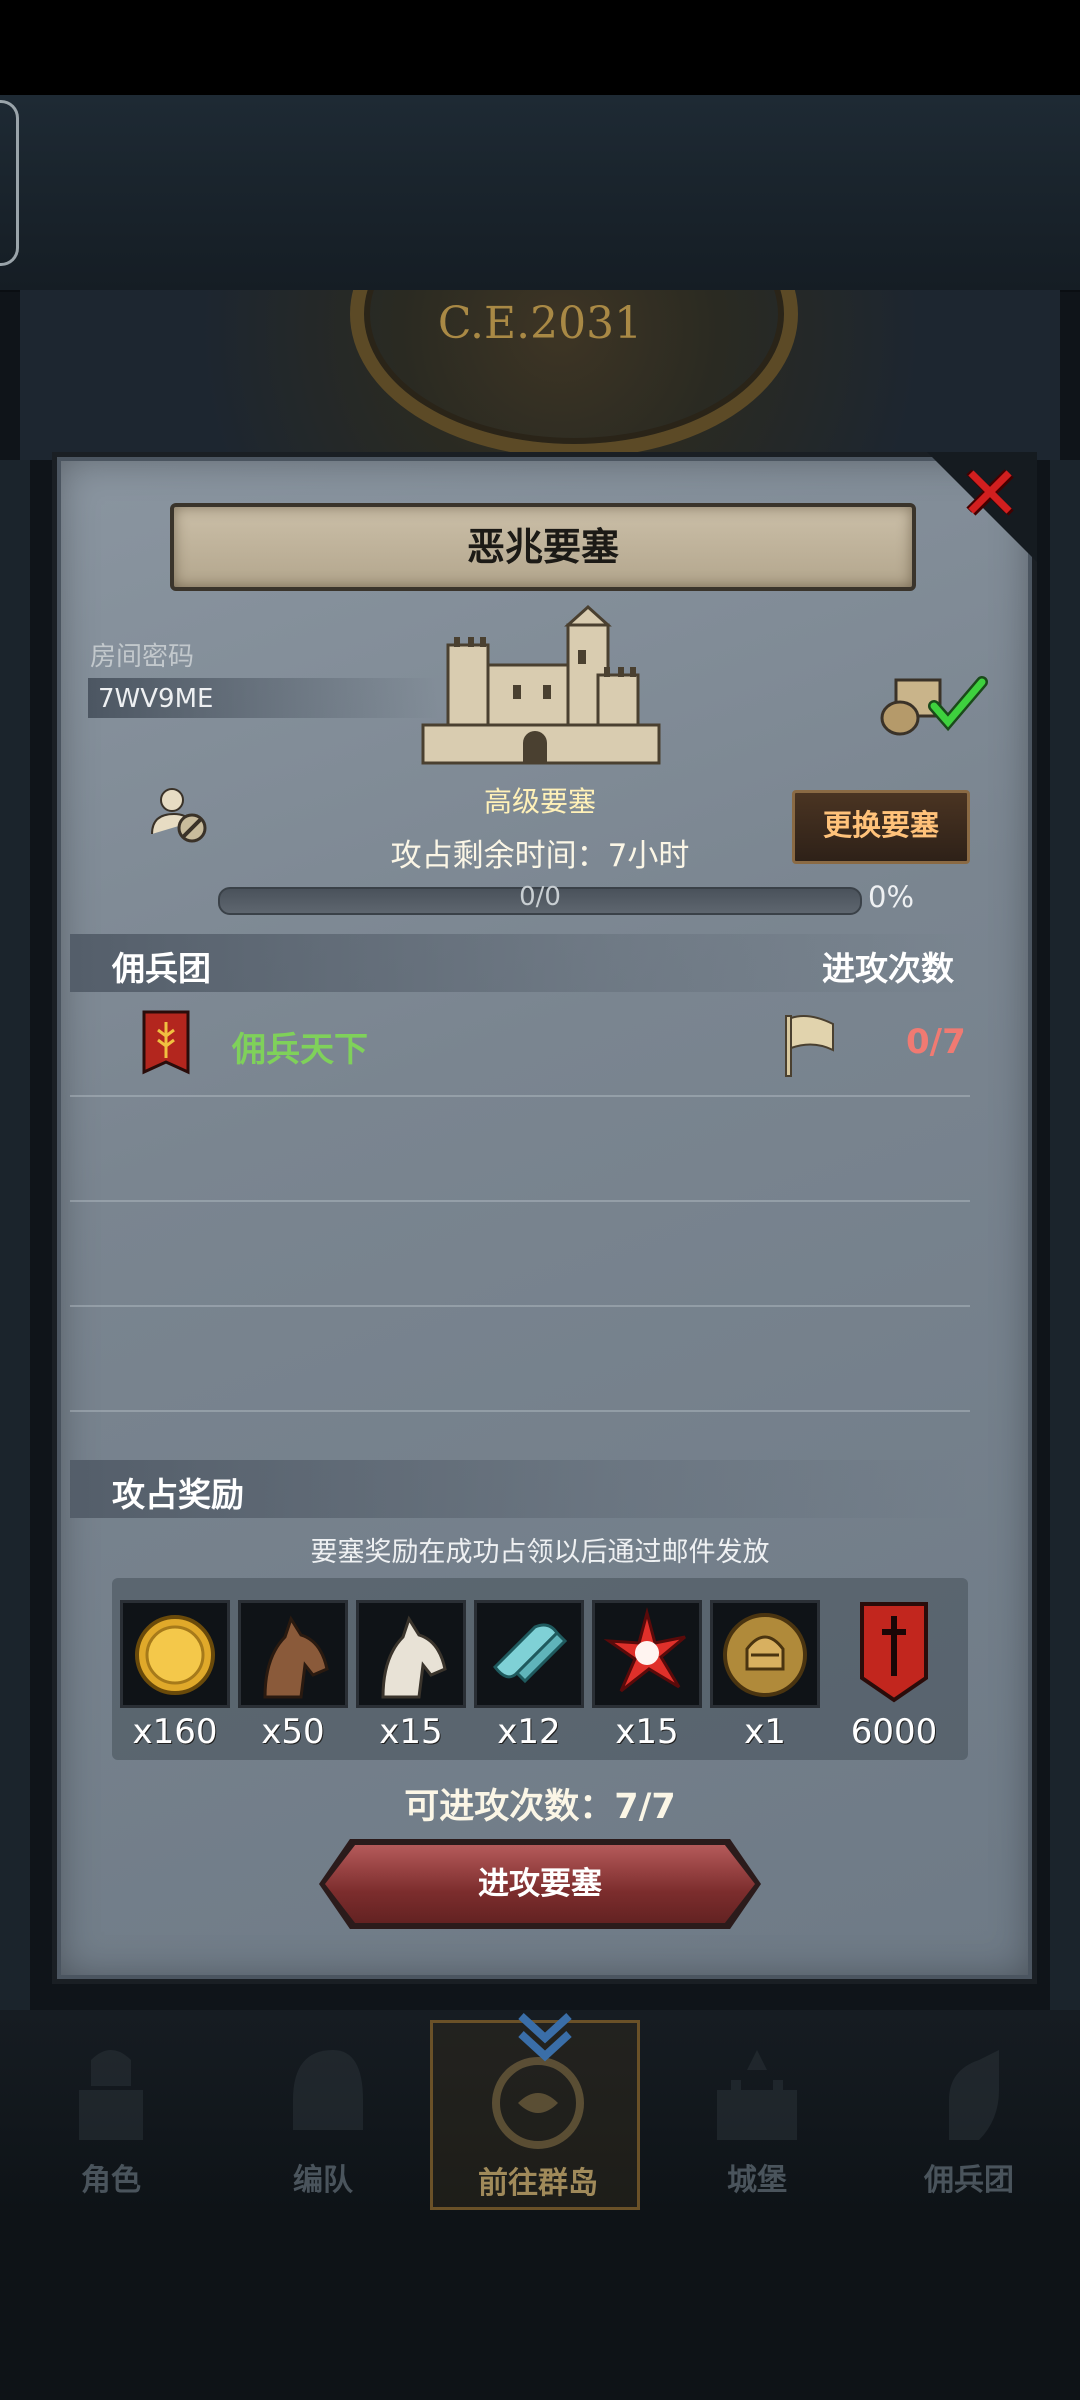 This screenshot has width=1080, height=2400. I want to click on reward-qty: x1, so click(765, 1732).